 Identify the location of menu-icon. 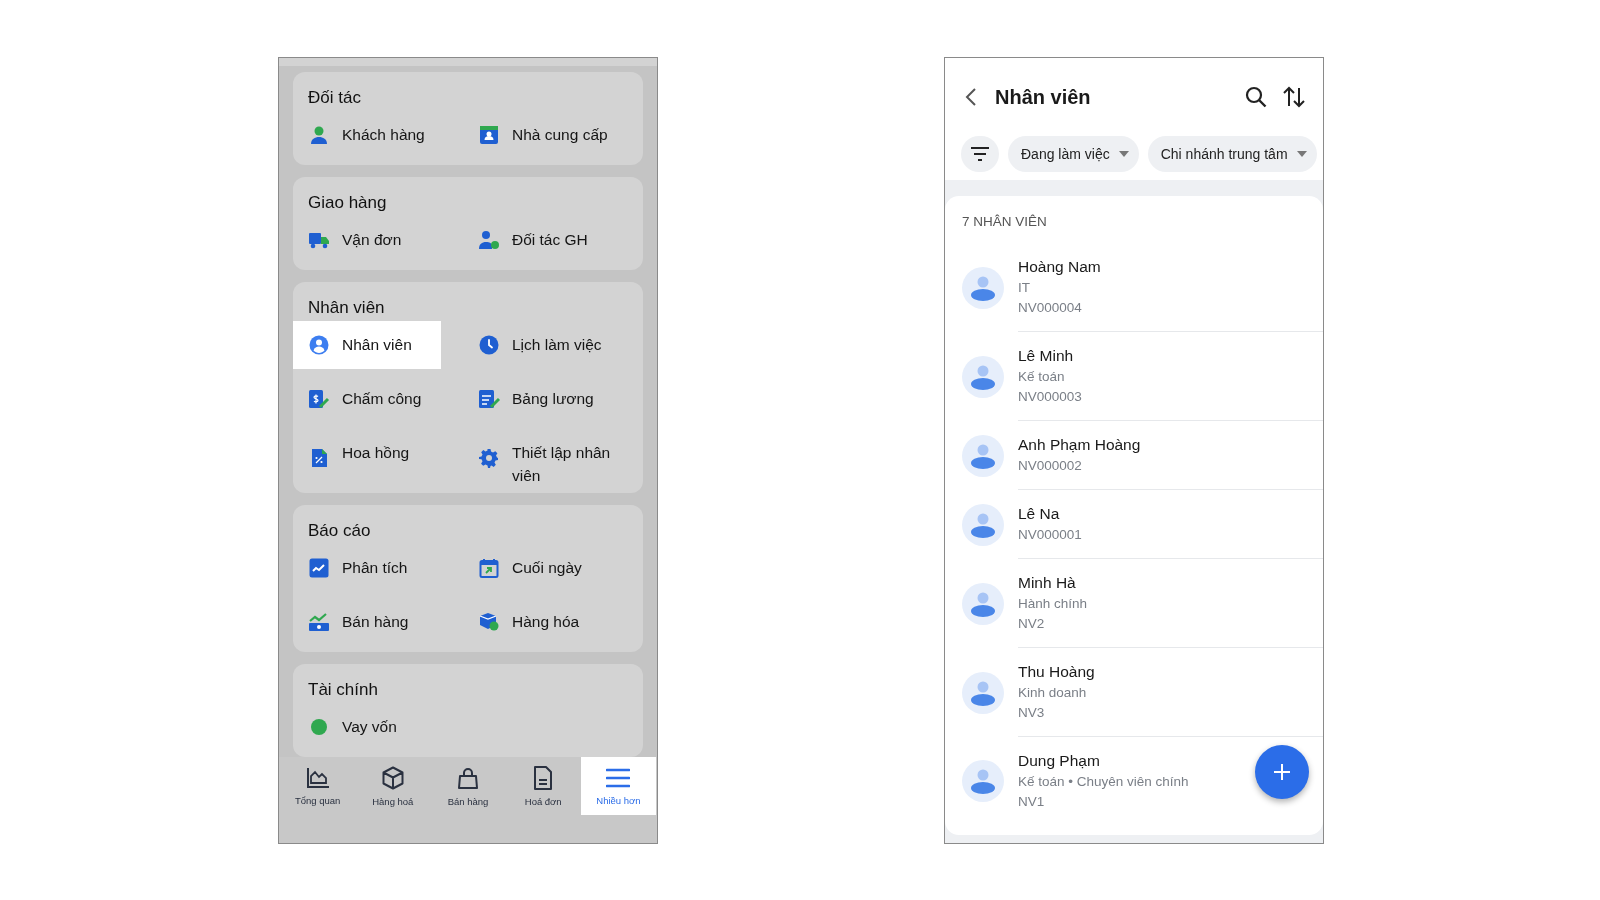
(618, 777).